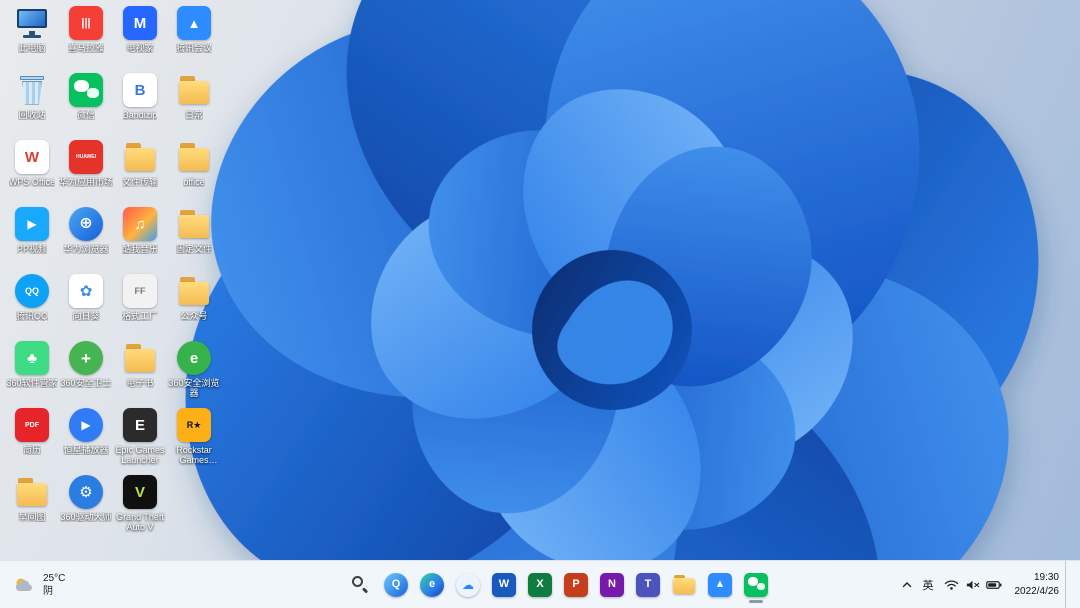  What do you see at coordinates (194, 307) in the screenshot?
I see `desktop-icon-folder-official-account: 公众号` at bounding box center [194, 307].